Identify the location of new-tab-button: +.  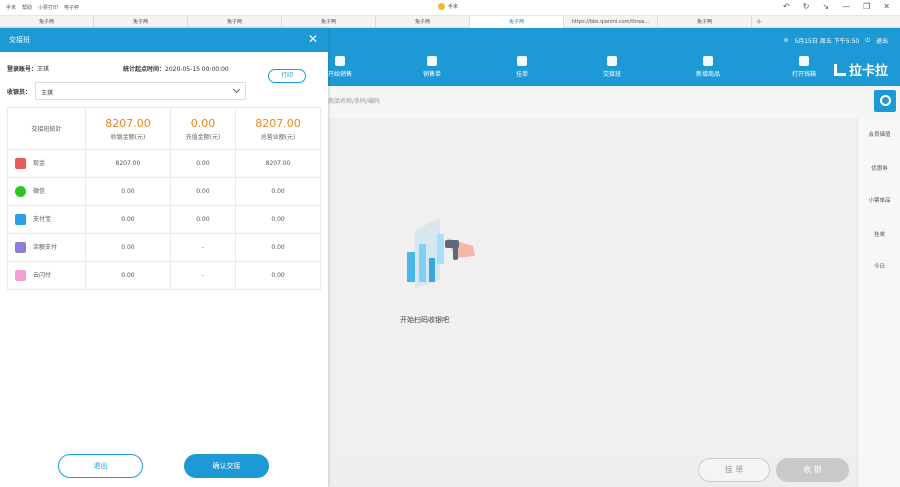
(759, 22).